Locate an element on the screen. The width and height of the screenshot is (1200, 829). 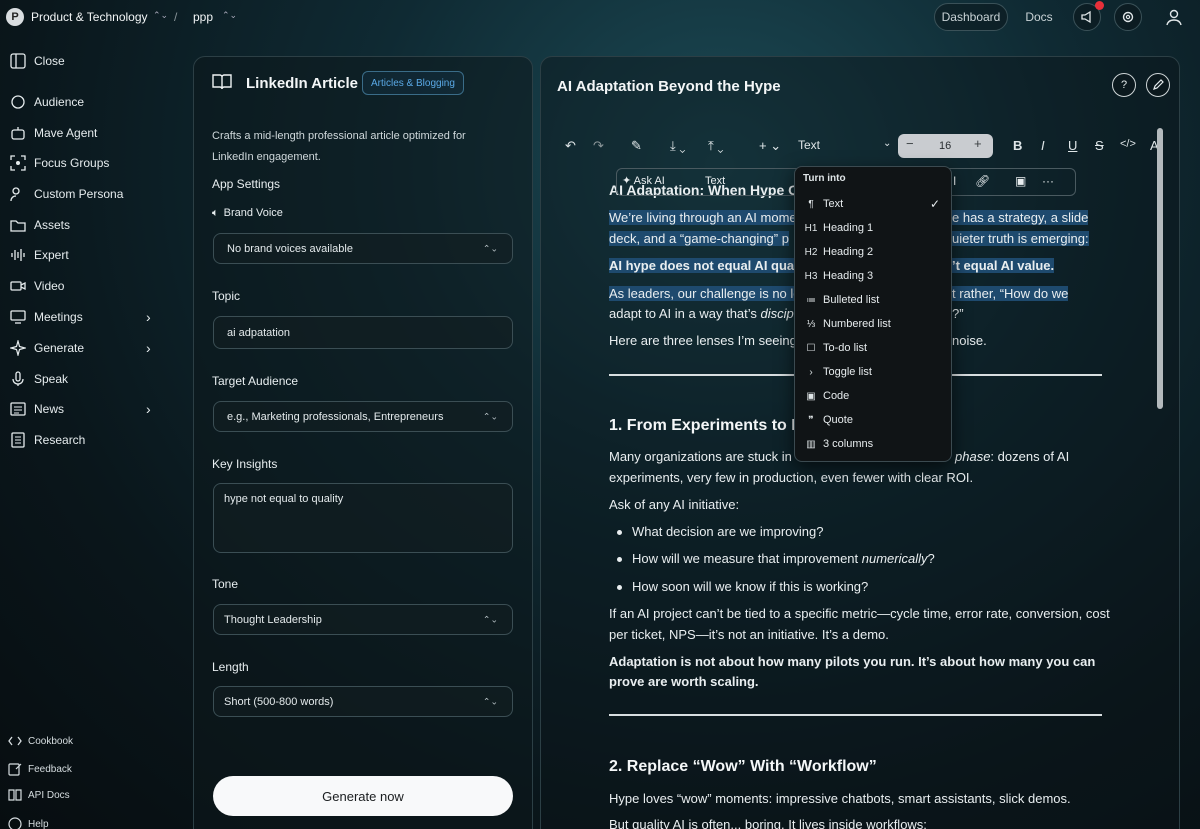
generate-now-button: Generate now is located at coordinates (363, 796).